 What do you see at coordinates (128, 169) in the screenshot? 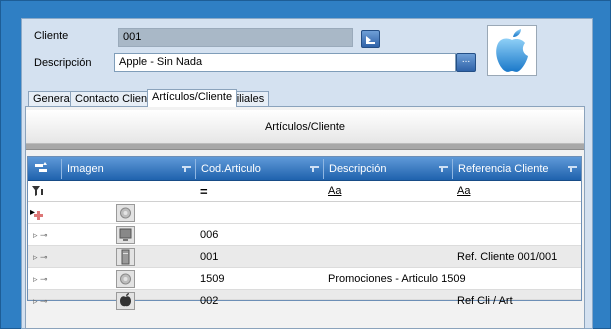
I see `column-imagen: Imagen` at bounding box center [128, 169].